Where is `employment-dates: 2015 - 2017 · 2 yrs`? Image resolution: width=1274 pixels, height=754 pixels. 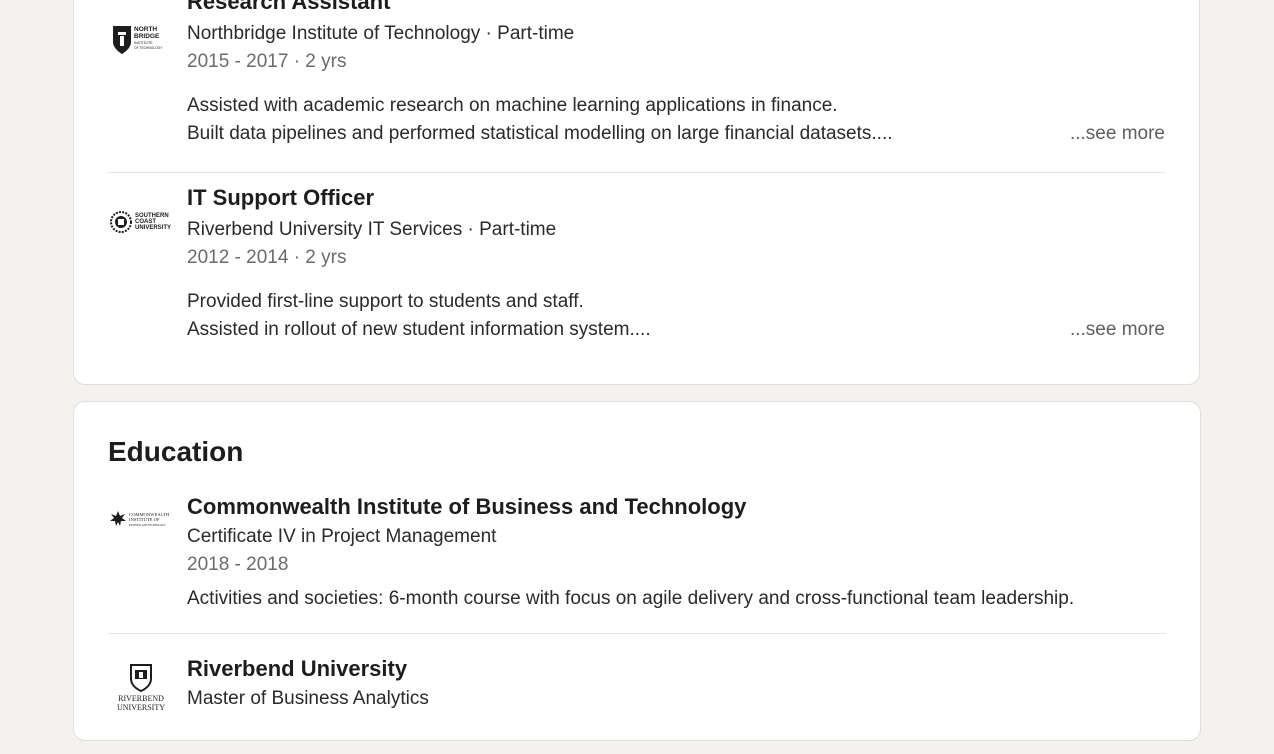 employment-dates: 2015 - 2017 · 2 yrs is located at coordinates (267, 61).